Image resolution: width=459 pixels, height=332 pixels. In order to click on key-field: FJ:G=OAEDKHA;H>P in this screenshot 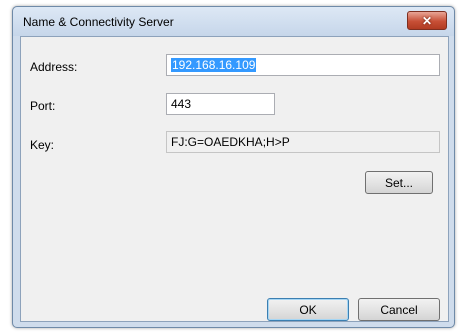, I will do `click(303, 142)`.